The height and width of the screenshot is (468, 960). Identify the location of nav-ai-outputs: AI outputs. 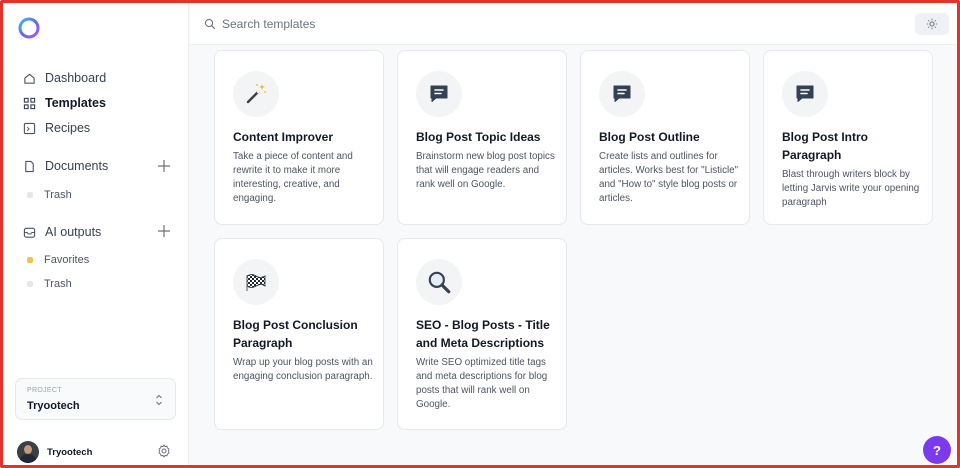
(98, 232).